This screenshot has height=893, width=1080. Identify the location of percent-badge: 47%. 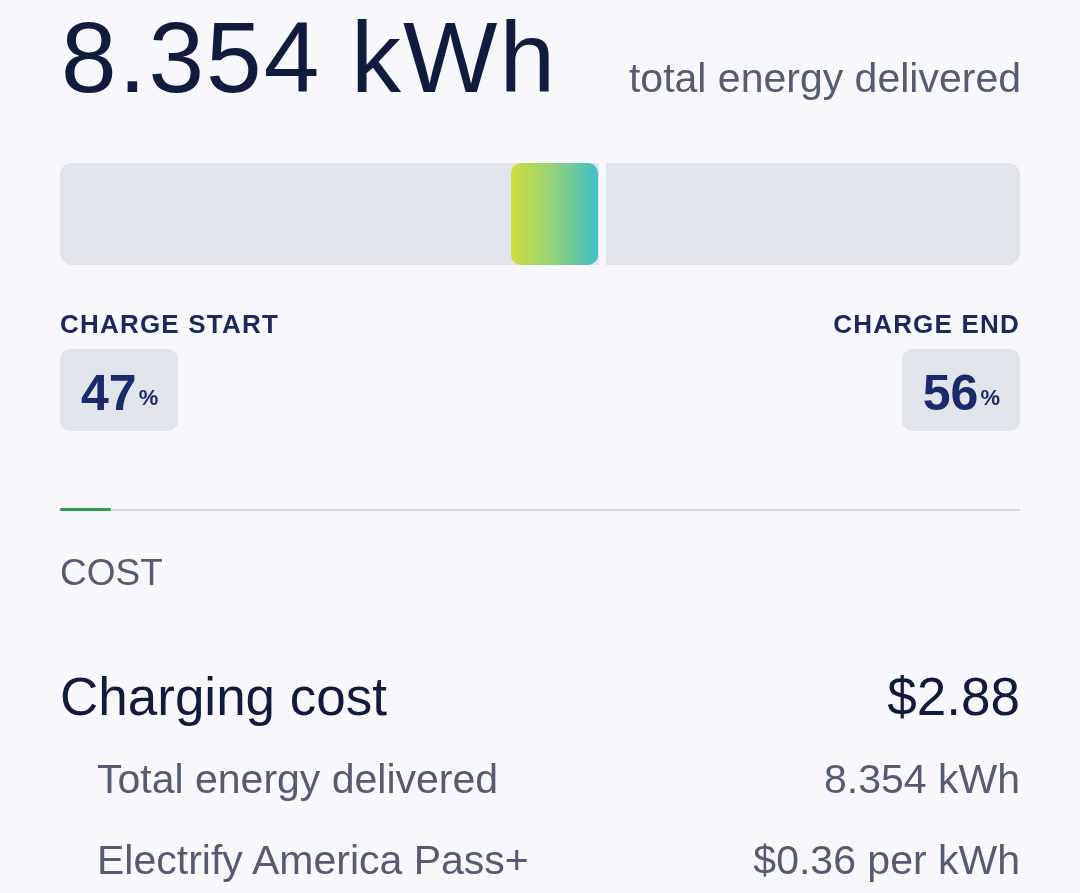
(119, 390).